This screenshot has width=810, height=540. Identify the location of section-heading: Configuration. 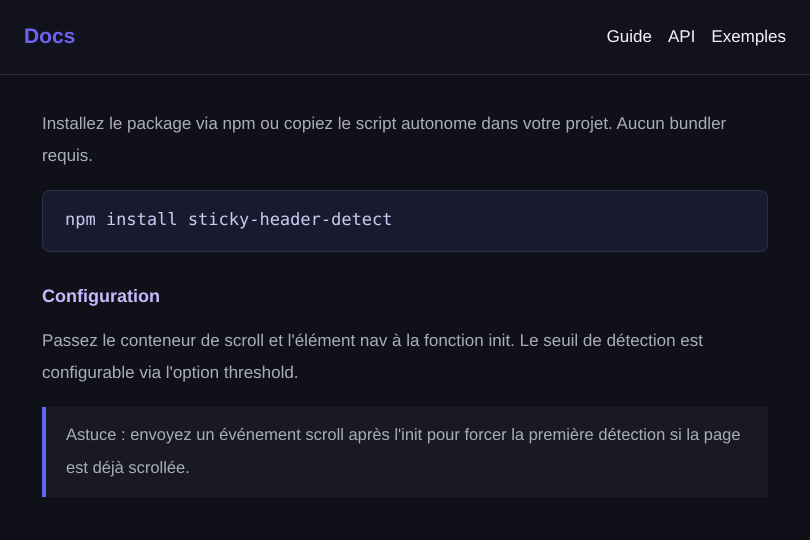
(101, 297).